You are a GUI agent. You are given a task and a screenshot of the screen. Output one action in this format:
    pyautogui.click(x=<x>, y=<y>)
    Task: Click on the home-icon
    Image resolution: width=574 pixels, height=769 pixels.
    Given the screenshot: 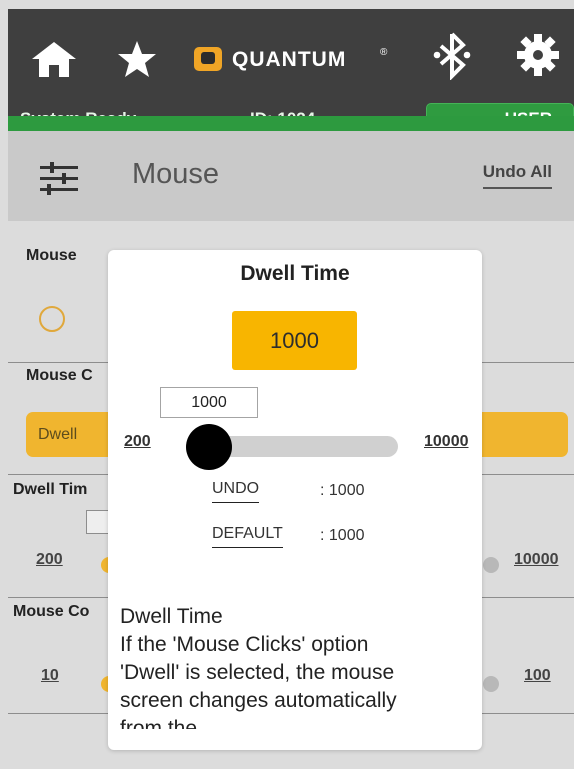 What is the action you would take?
    pyautogui.click(x=54, y=61)
    